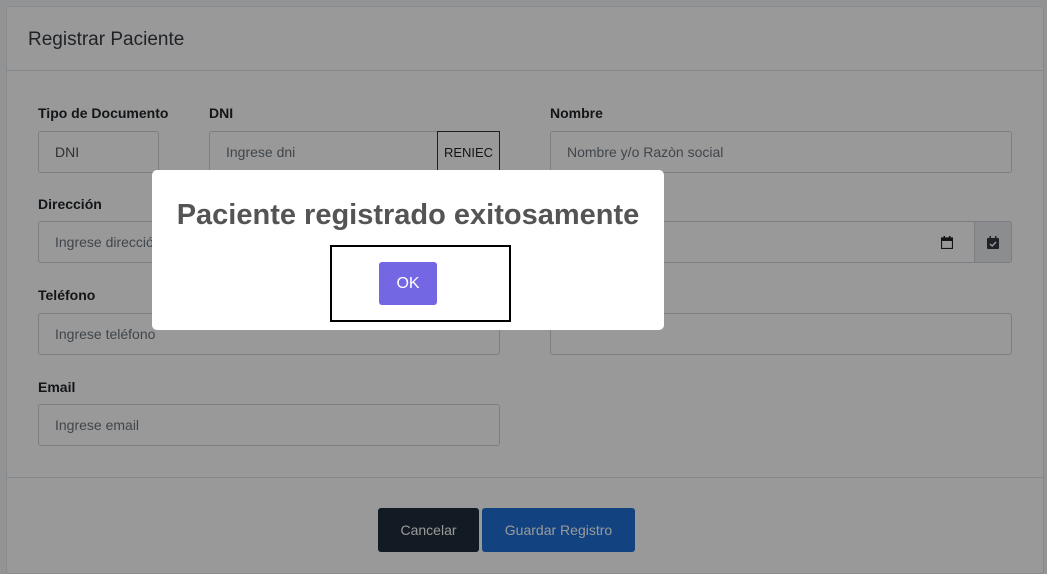 Image resolution: width=1047 pixels, height=574 pixels. Describe the element at coordinates (408, 283) in the screenshot. I see `ok-button: OK` at that location.